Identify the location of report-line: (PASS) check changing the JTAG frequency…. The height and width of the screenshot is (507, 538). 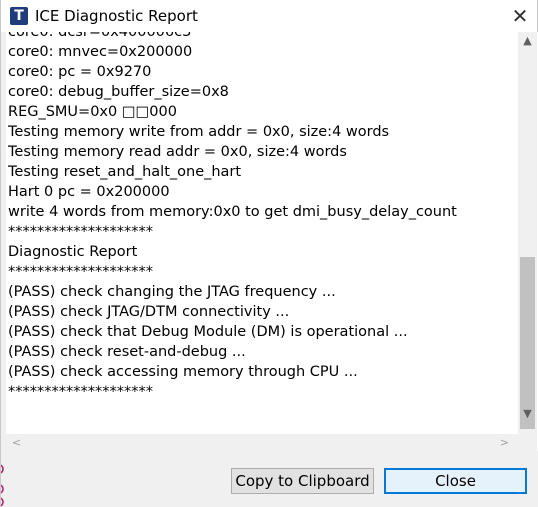
(172, 292).